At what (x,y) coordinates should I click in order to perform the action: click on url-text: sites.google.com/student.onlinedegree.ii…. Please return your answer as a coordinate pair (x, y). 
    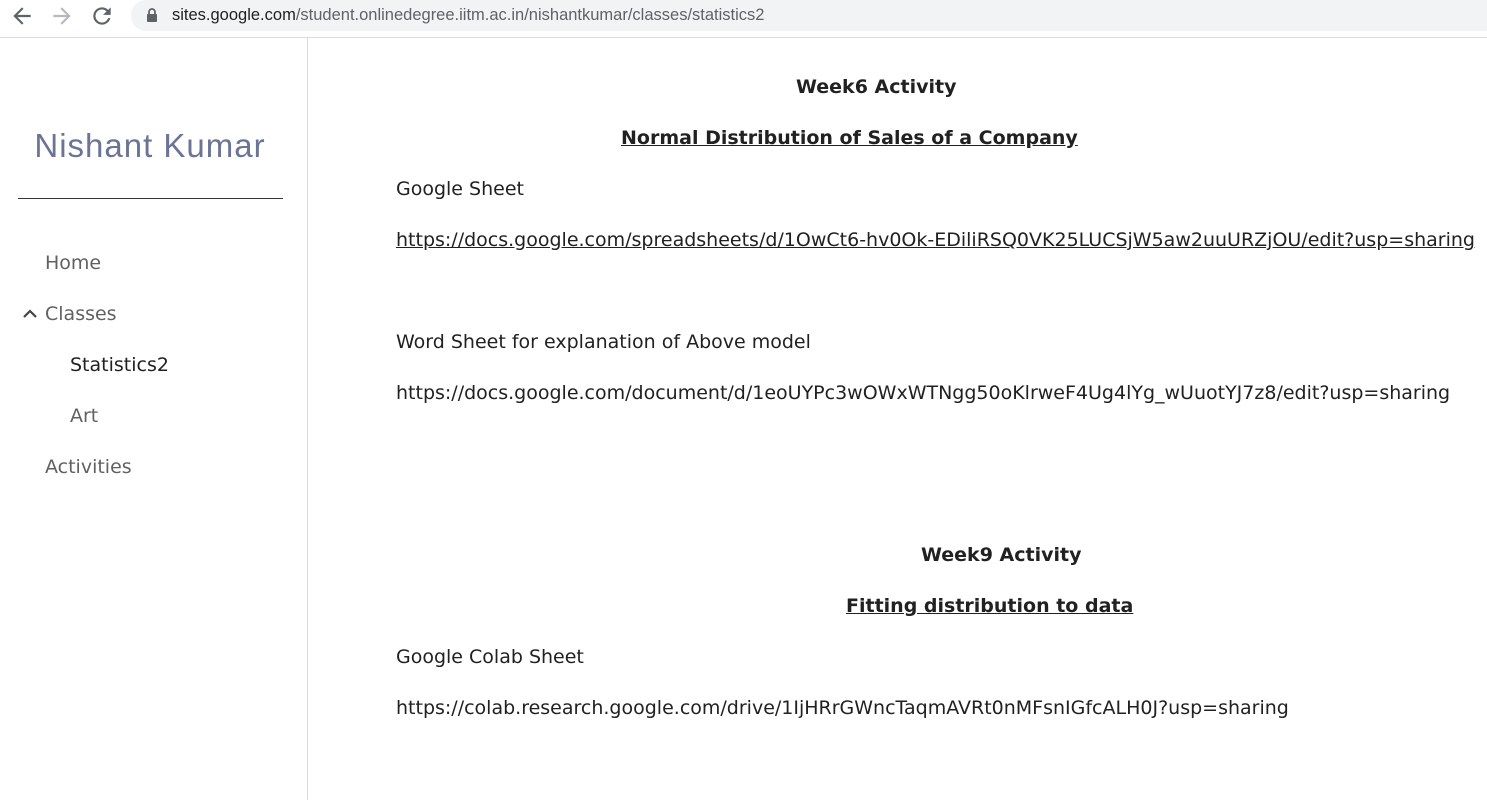
    Looking at the image, I should click on (468, 15).